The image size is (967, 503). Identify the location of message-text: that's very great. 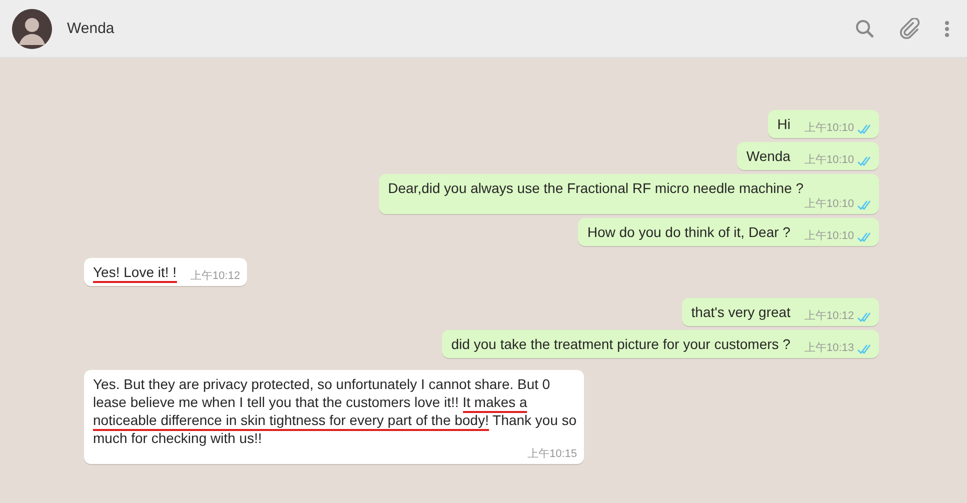
(740, 312).